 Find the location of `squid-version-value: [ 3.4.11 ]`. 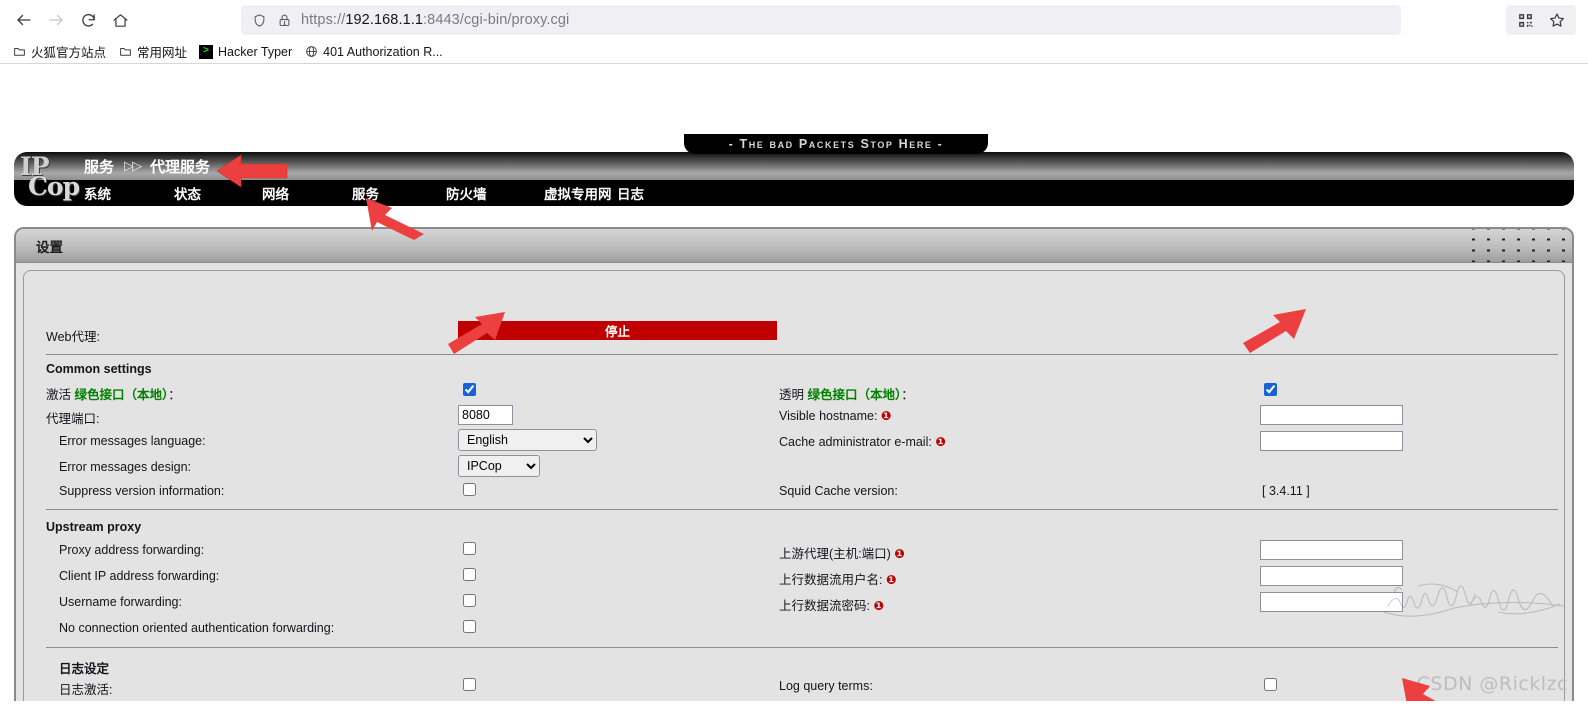

squid-version-value: [ 3.4.11 ] is located at coordinates (1286, 491).